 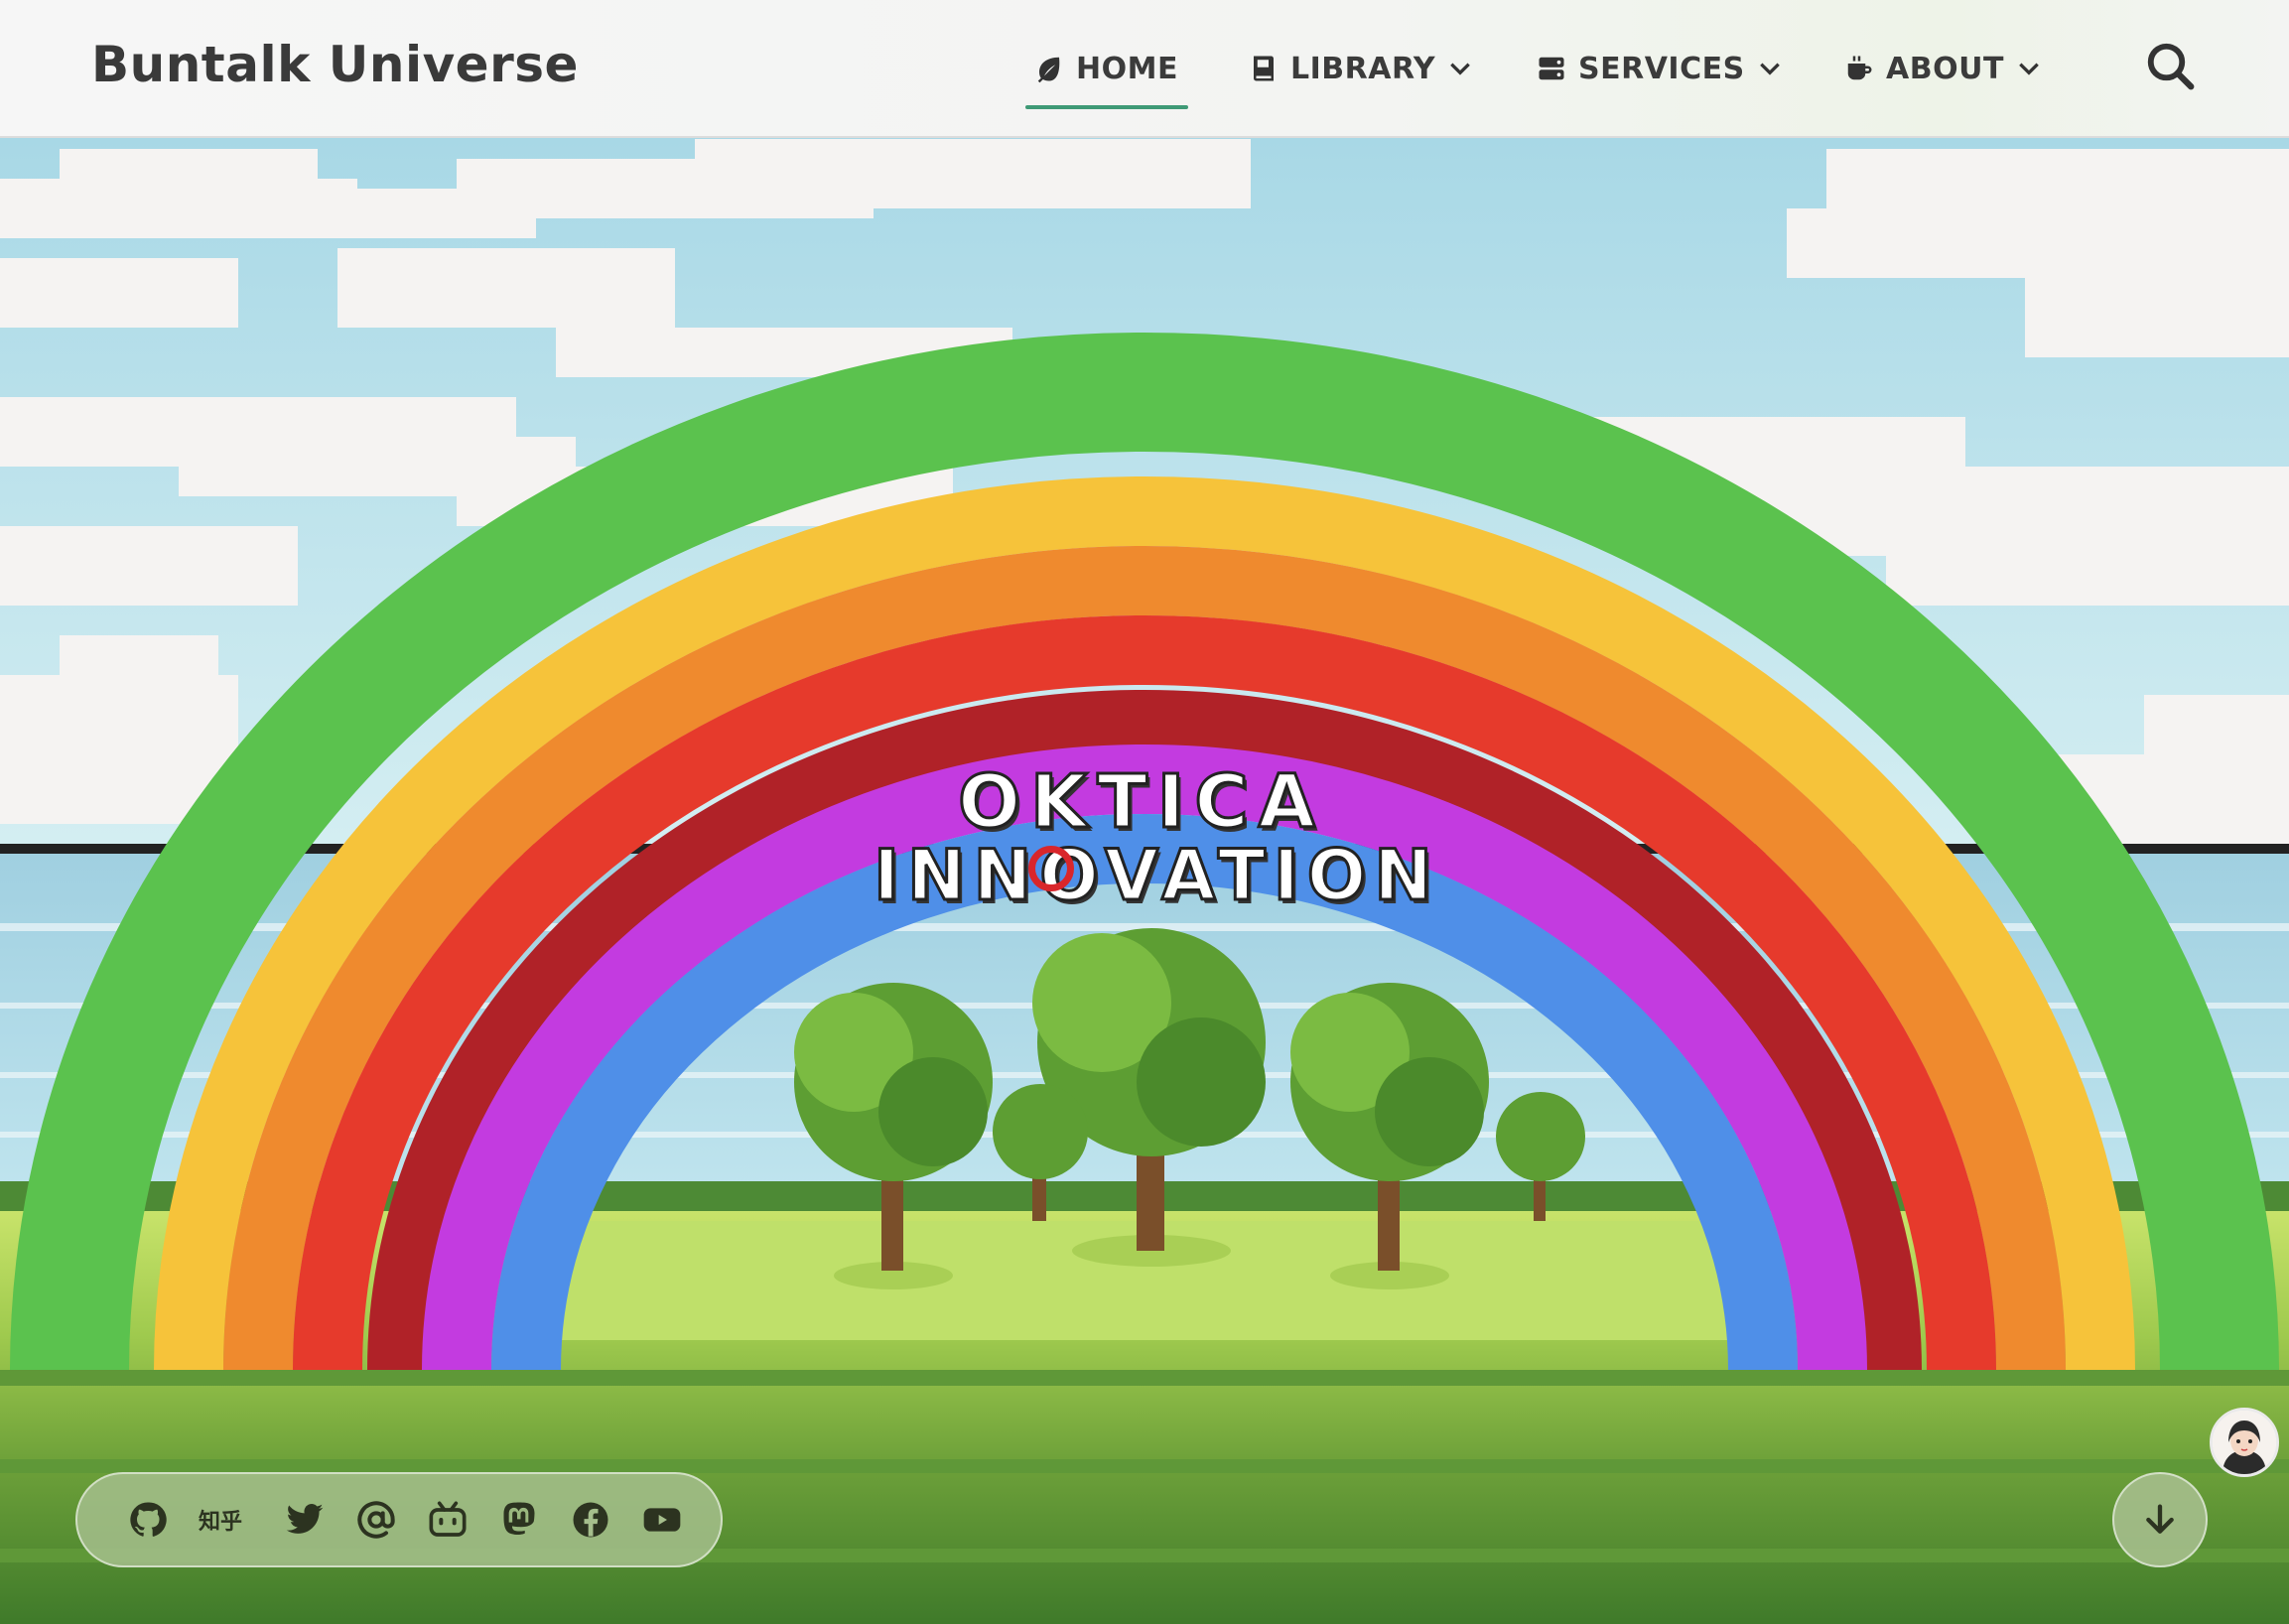 I want to click on book-icon, so click(x=1264, y=68).